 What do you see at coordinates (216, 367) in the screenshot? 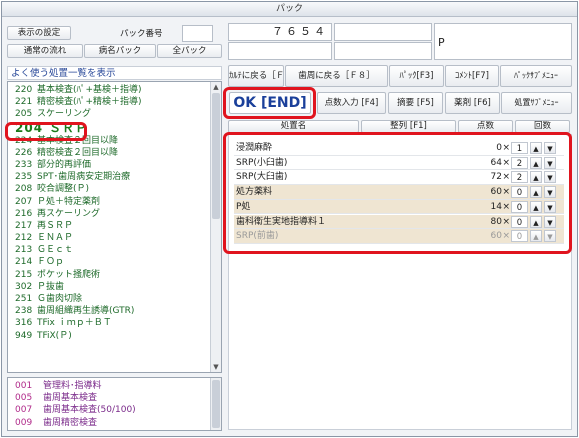
I see `chevron-down-icon: ▼` at bounding box center [216, 367].